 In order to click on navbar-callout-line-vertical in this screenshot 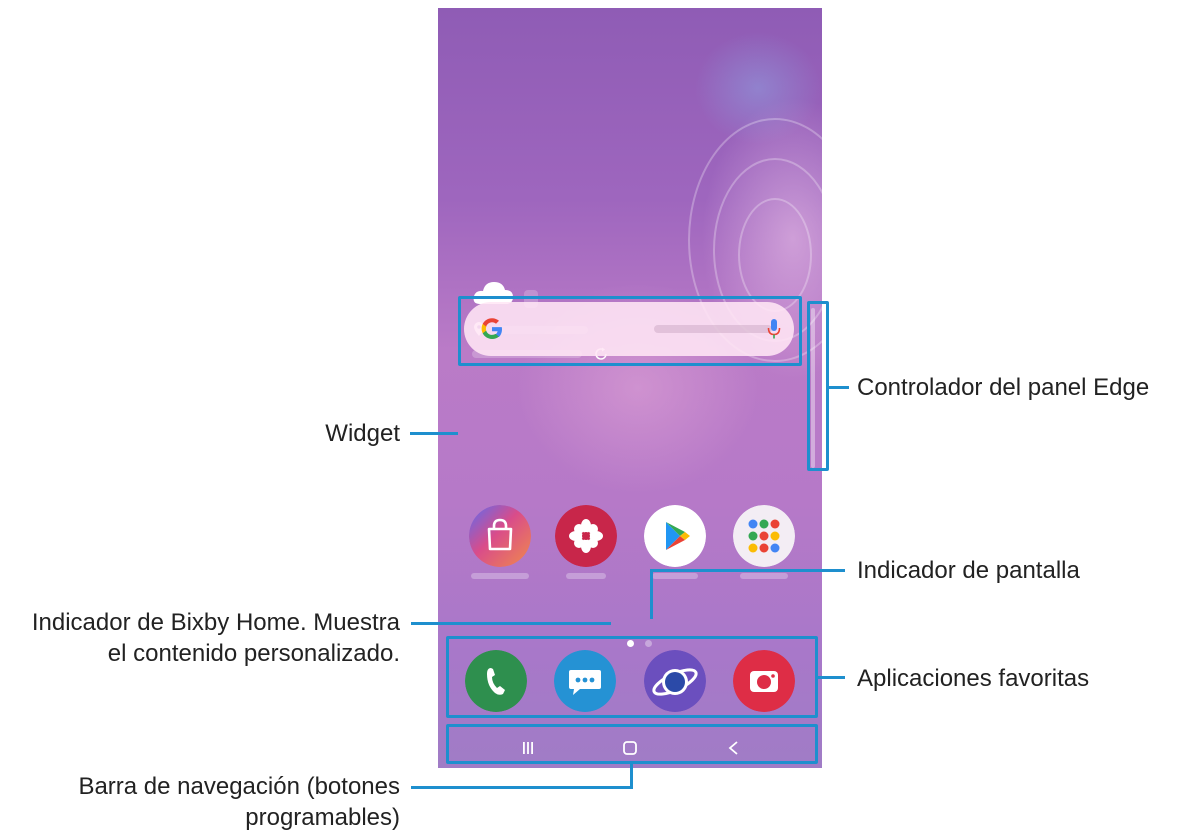, I will do `click(631, 776)`.